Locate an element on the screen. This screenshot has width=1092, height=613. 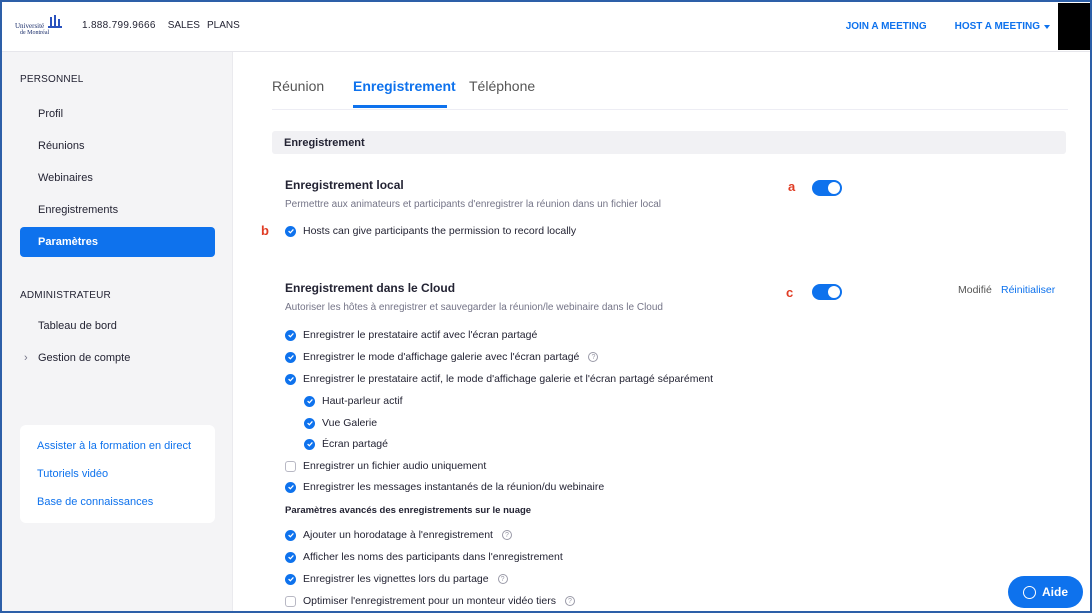
active-tab-indicator is located at coordinates (400, 106).